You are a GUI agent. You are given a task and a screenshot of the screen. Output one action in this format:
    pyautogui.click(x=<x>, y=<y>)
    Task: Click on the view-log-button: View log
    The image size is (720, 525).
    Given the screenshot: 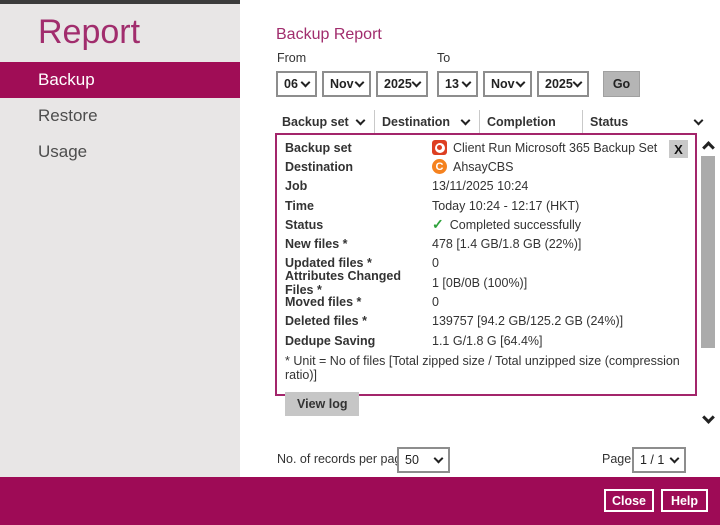 What is the action you would take?
    pyautogui.click(x=322, y=404)
    